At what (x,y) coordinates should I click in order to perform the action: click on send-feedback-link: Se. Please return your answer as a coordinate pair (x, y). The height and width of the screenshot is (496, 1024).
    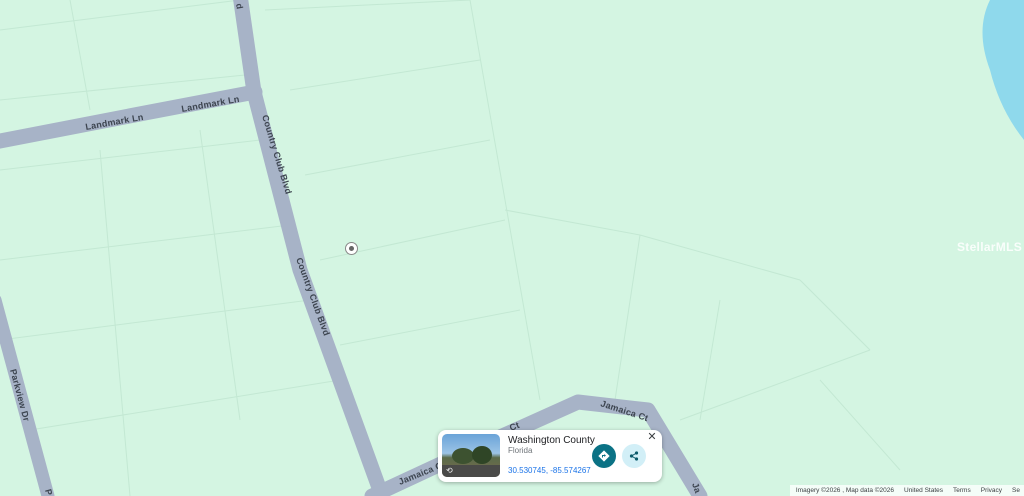
    Looking at the image, I should click on (1016, 490).